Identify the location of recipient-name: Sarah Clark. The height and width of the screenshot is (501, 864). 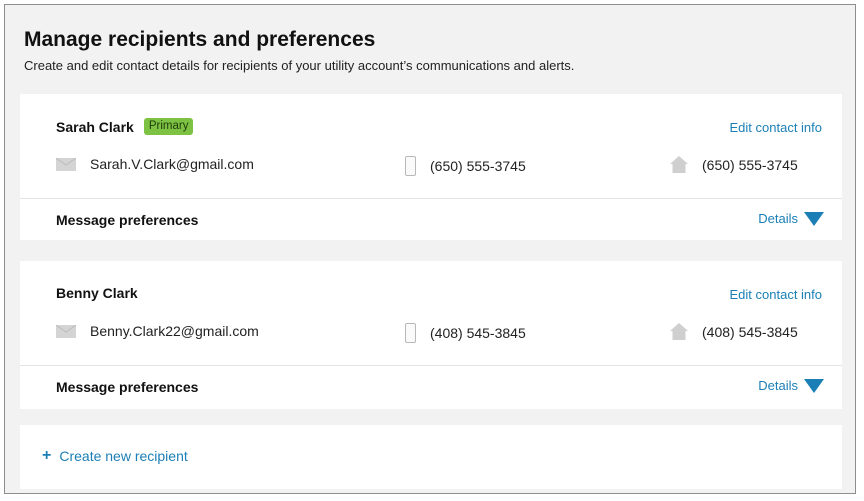
(95, 126).